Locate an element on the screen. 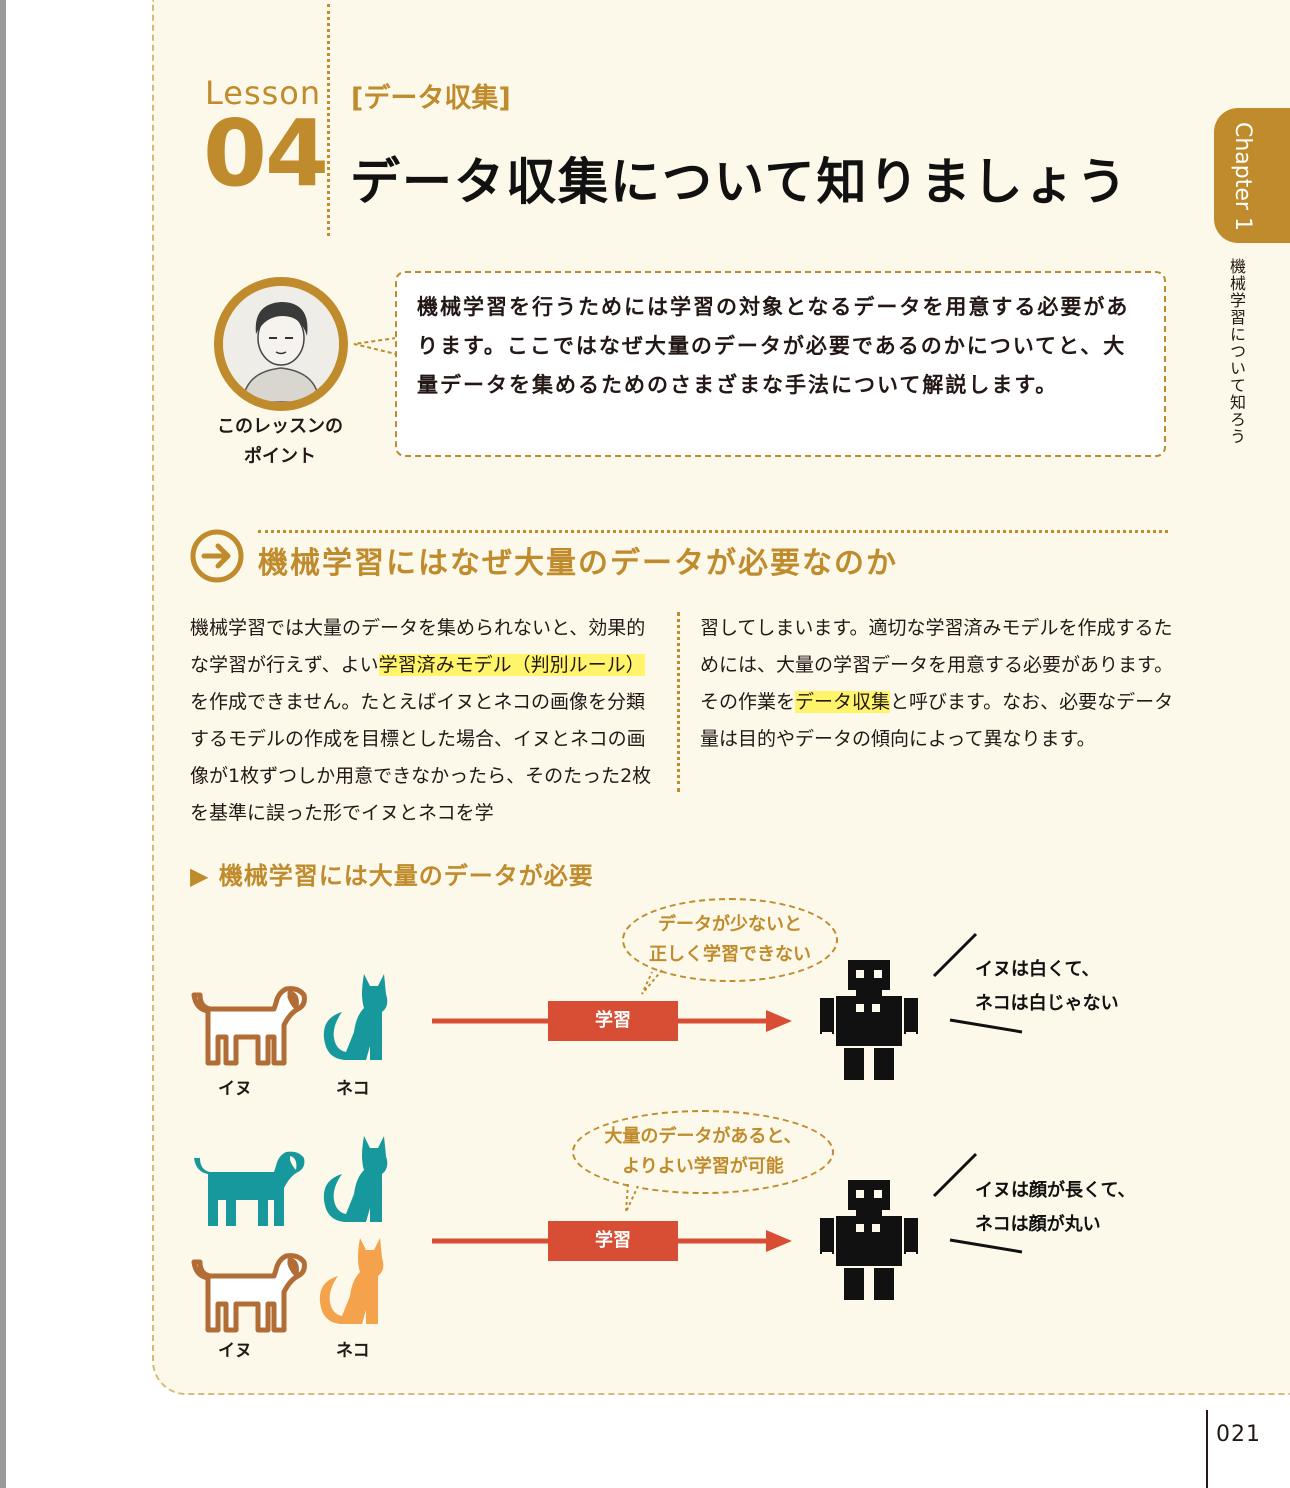  dog-outline-icon is located at coordinates (249, 1026).